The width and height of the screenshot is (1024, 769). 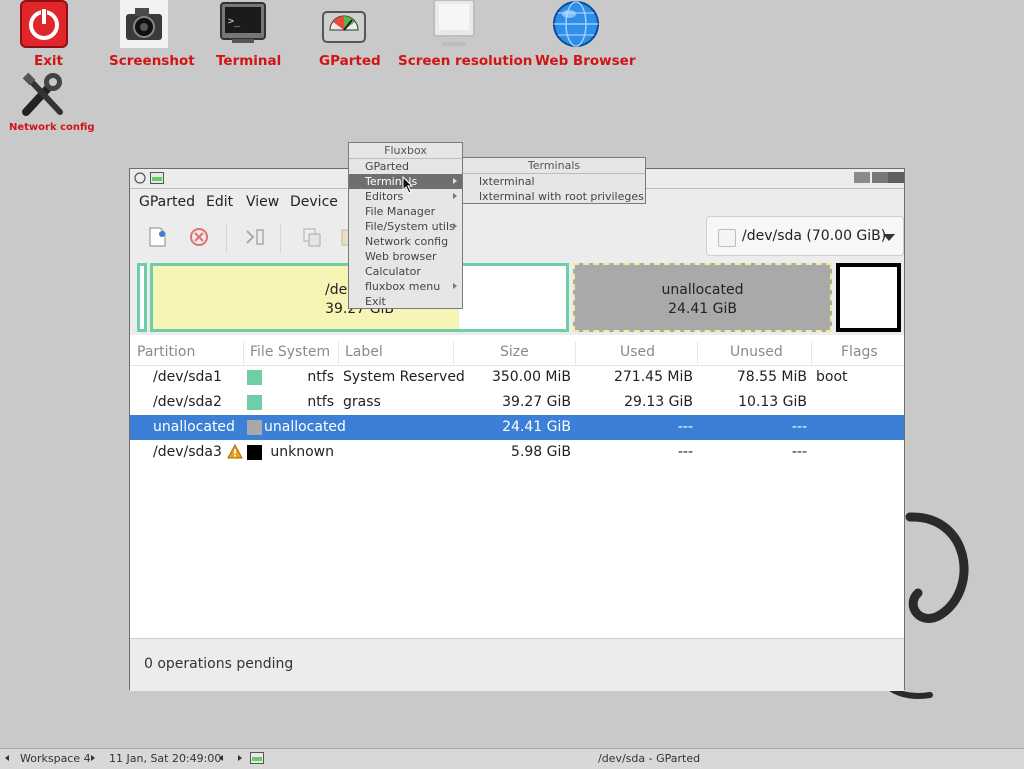 What do you see at coordinates (541, 452) in the screenshot?
I see `cell-size: 5.98 GiB` at bounding box center [541, 452].